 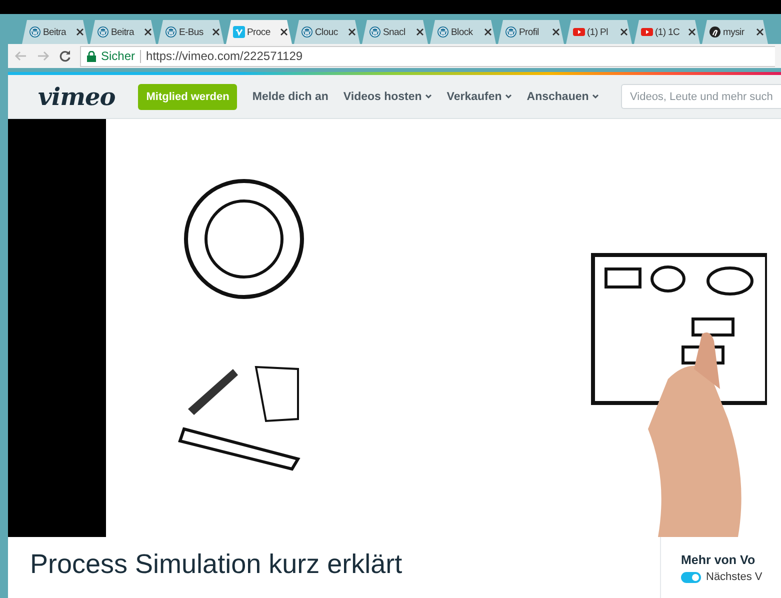 What do you see at coordinates (259, 32) in the screenshot?
I see `browser-tab: Proce` at bounding box center [259, 32].